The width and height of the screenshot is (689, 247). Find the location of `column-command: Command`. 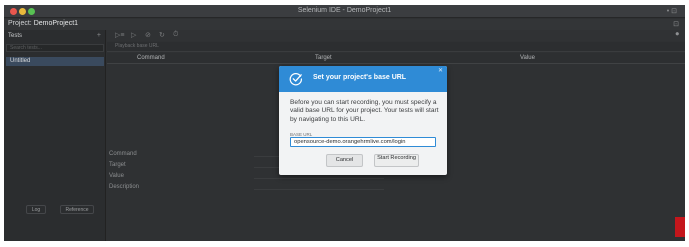

column-command: Command is located at coordinates (151, 58).